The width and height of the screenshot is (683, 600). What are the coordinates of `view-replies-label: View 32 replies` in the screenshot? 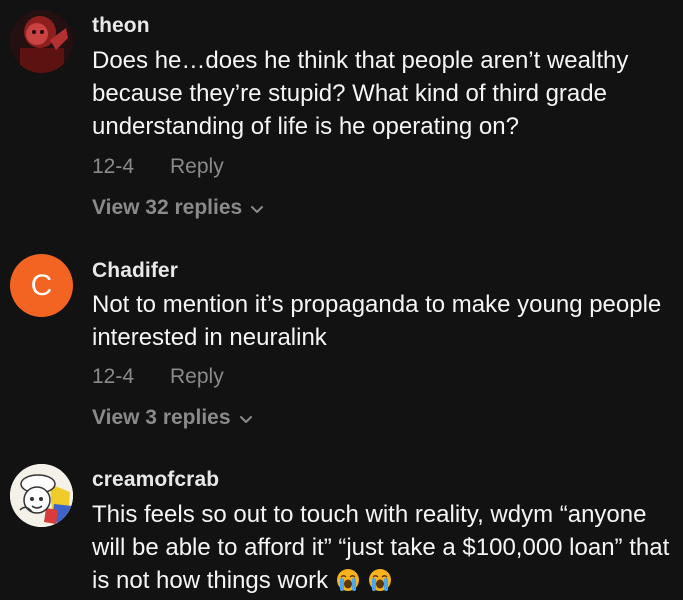 It's located at (167, 207).